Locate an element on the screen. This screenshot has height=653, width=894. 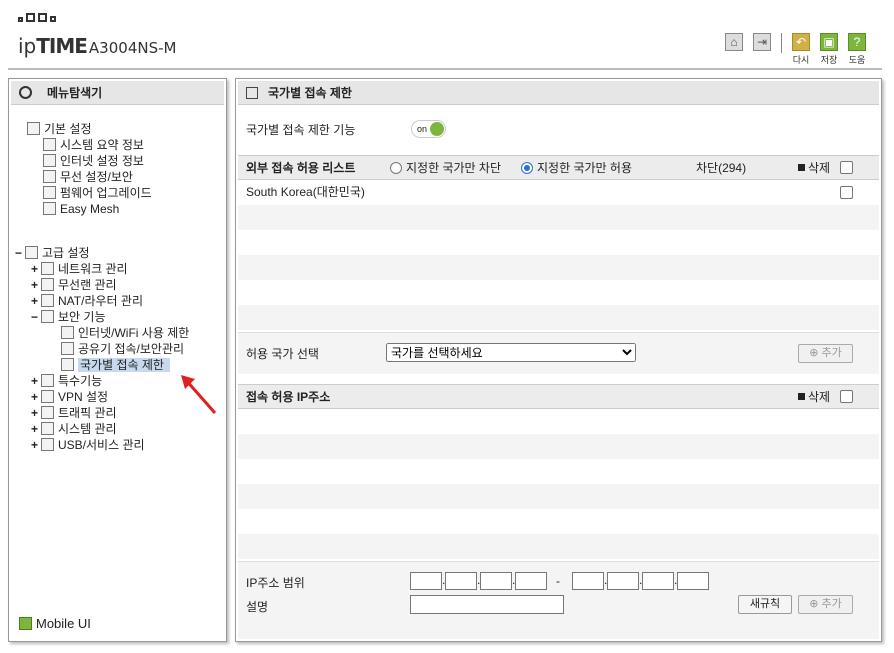
select-all-checkbox is located at coordinates (846, 167).